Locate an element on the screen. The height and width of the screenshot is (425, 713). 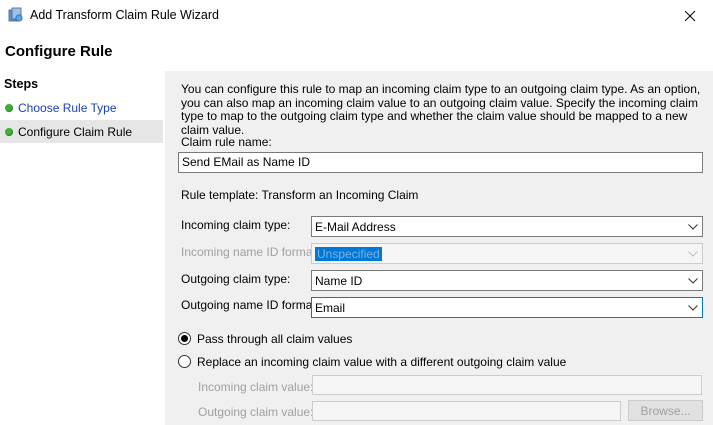
incoming-claim-type-label: Incoming claim type: is located at coordinates (236, 225).